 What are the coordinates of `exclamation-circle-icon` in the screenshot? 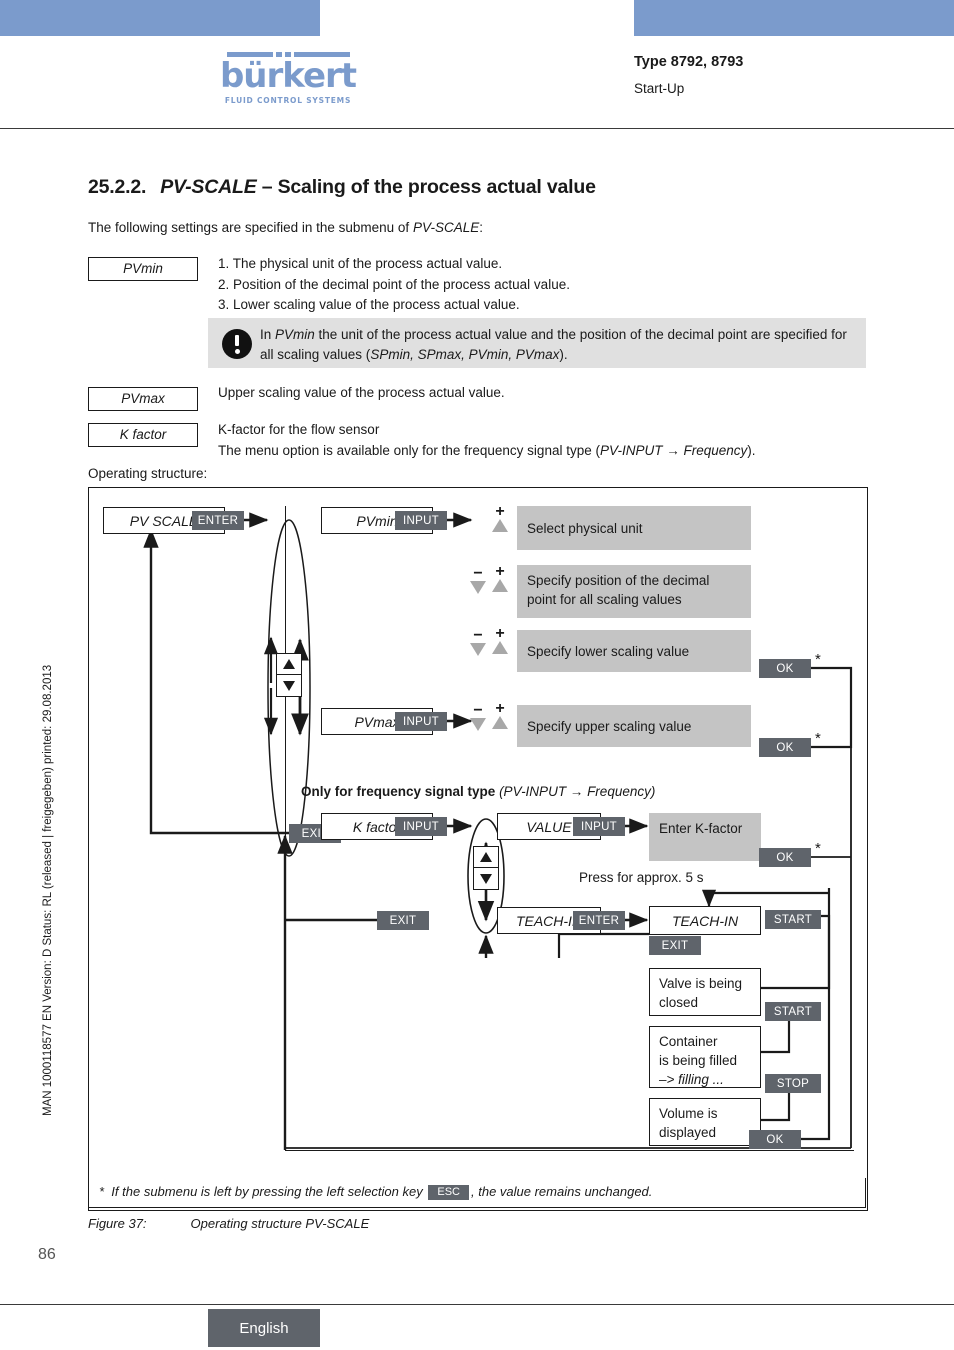 It's located at (237, 344).